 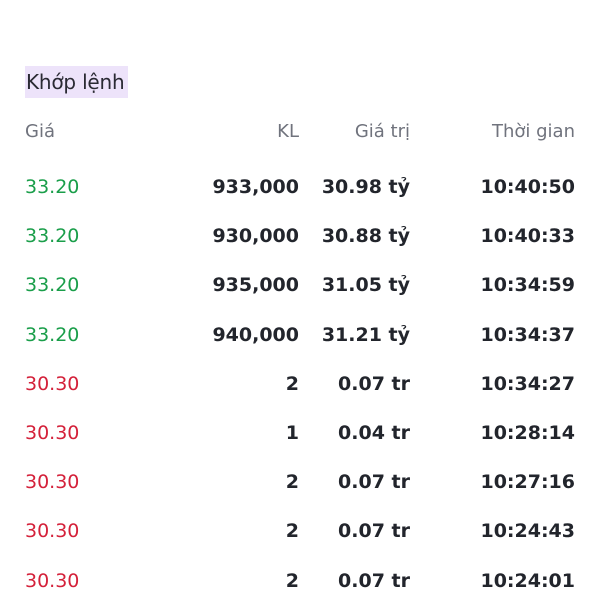 I want to click on panel-title: Khớp lệnh, so click(x=76, y=82).